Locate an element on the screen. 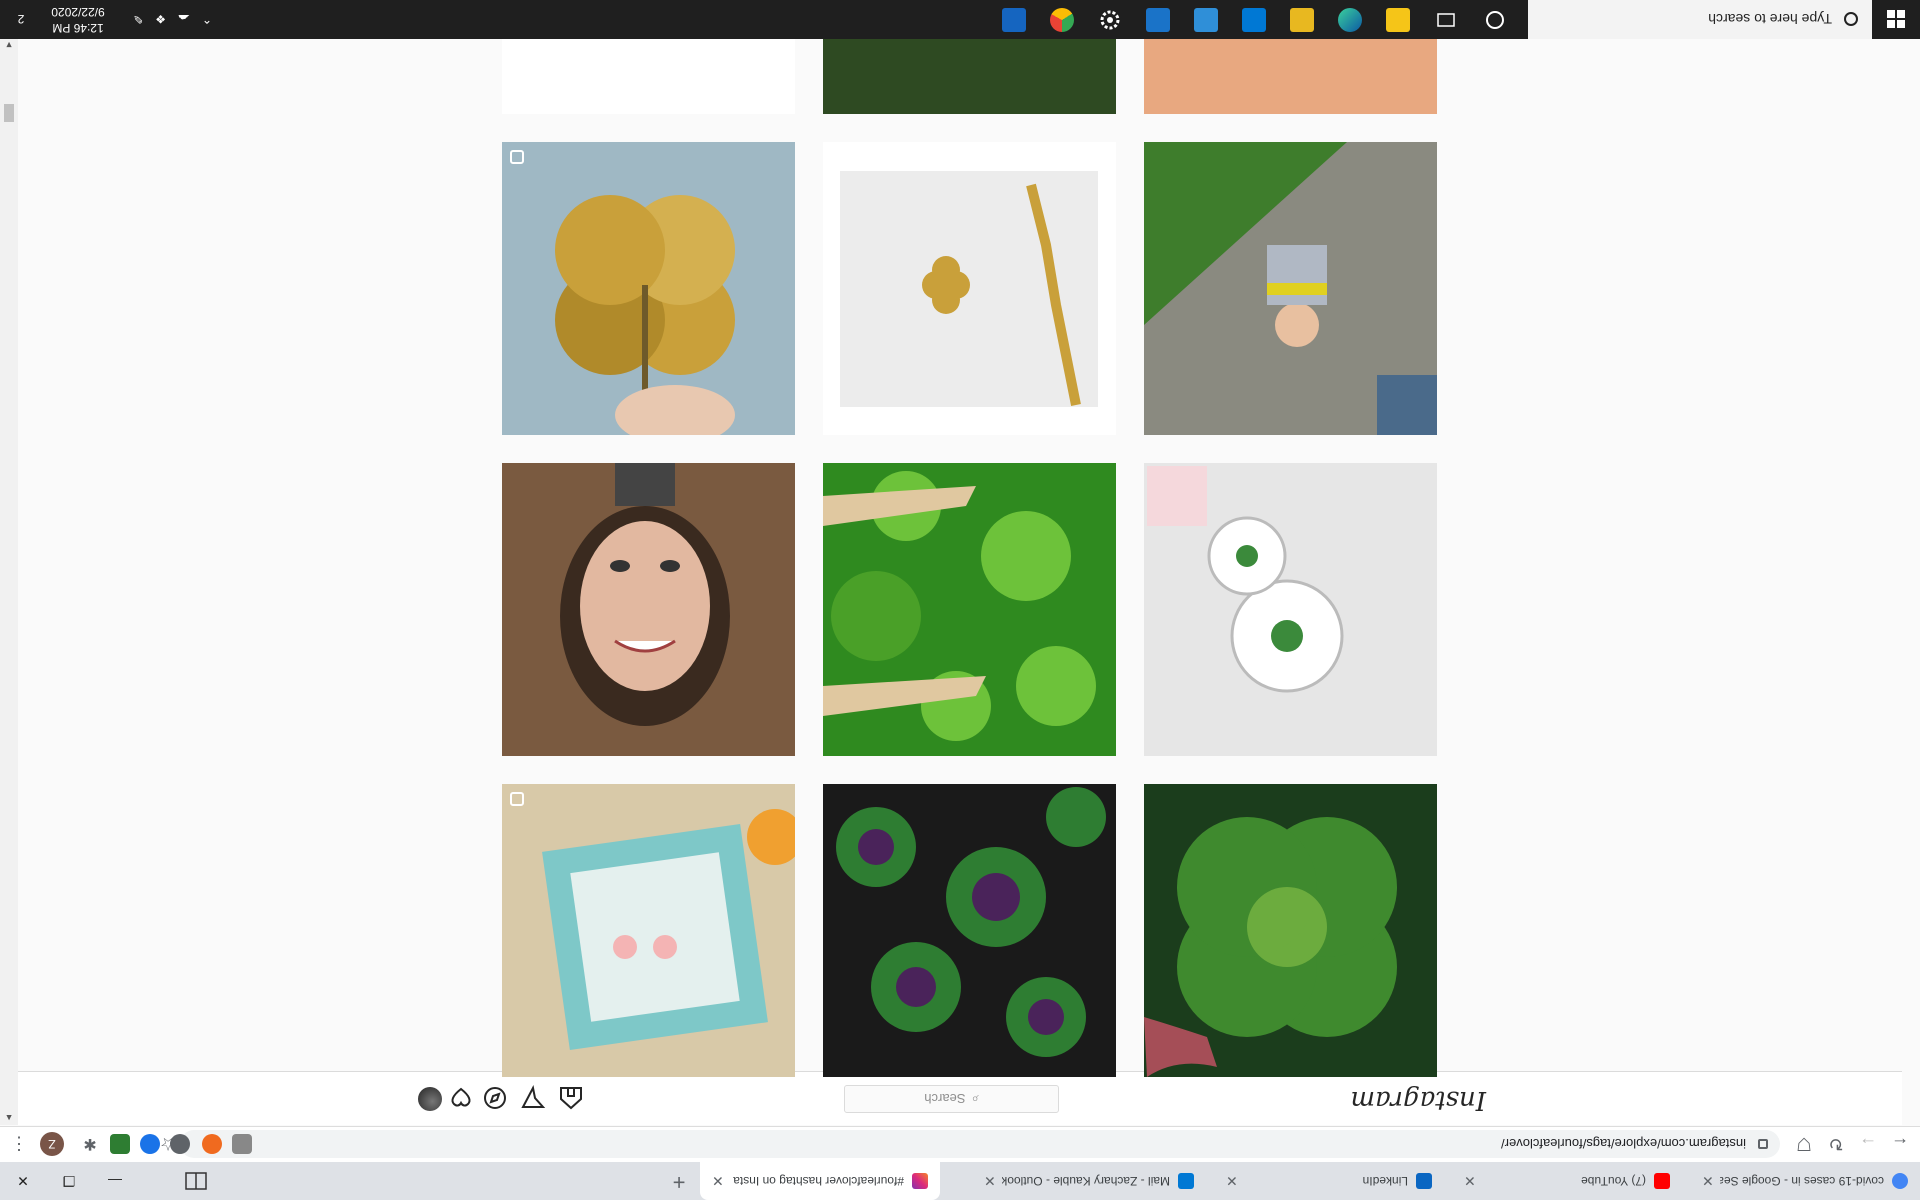 The width and height of the screenshot is (1920, 1200). tab-google-search: covid-19 cases in - Google Search ✕ is located at coordinates (1805, 1181).